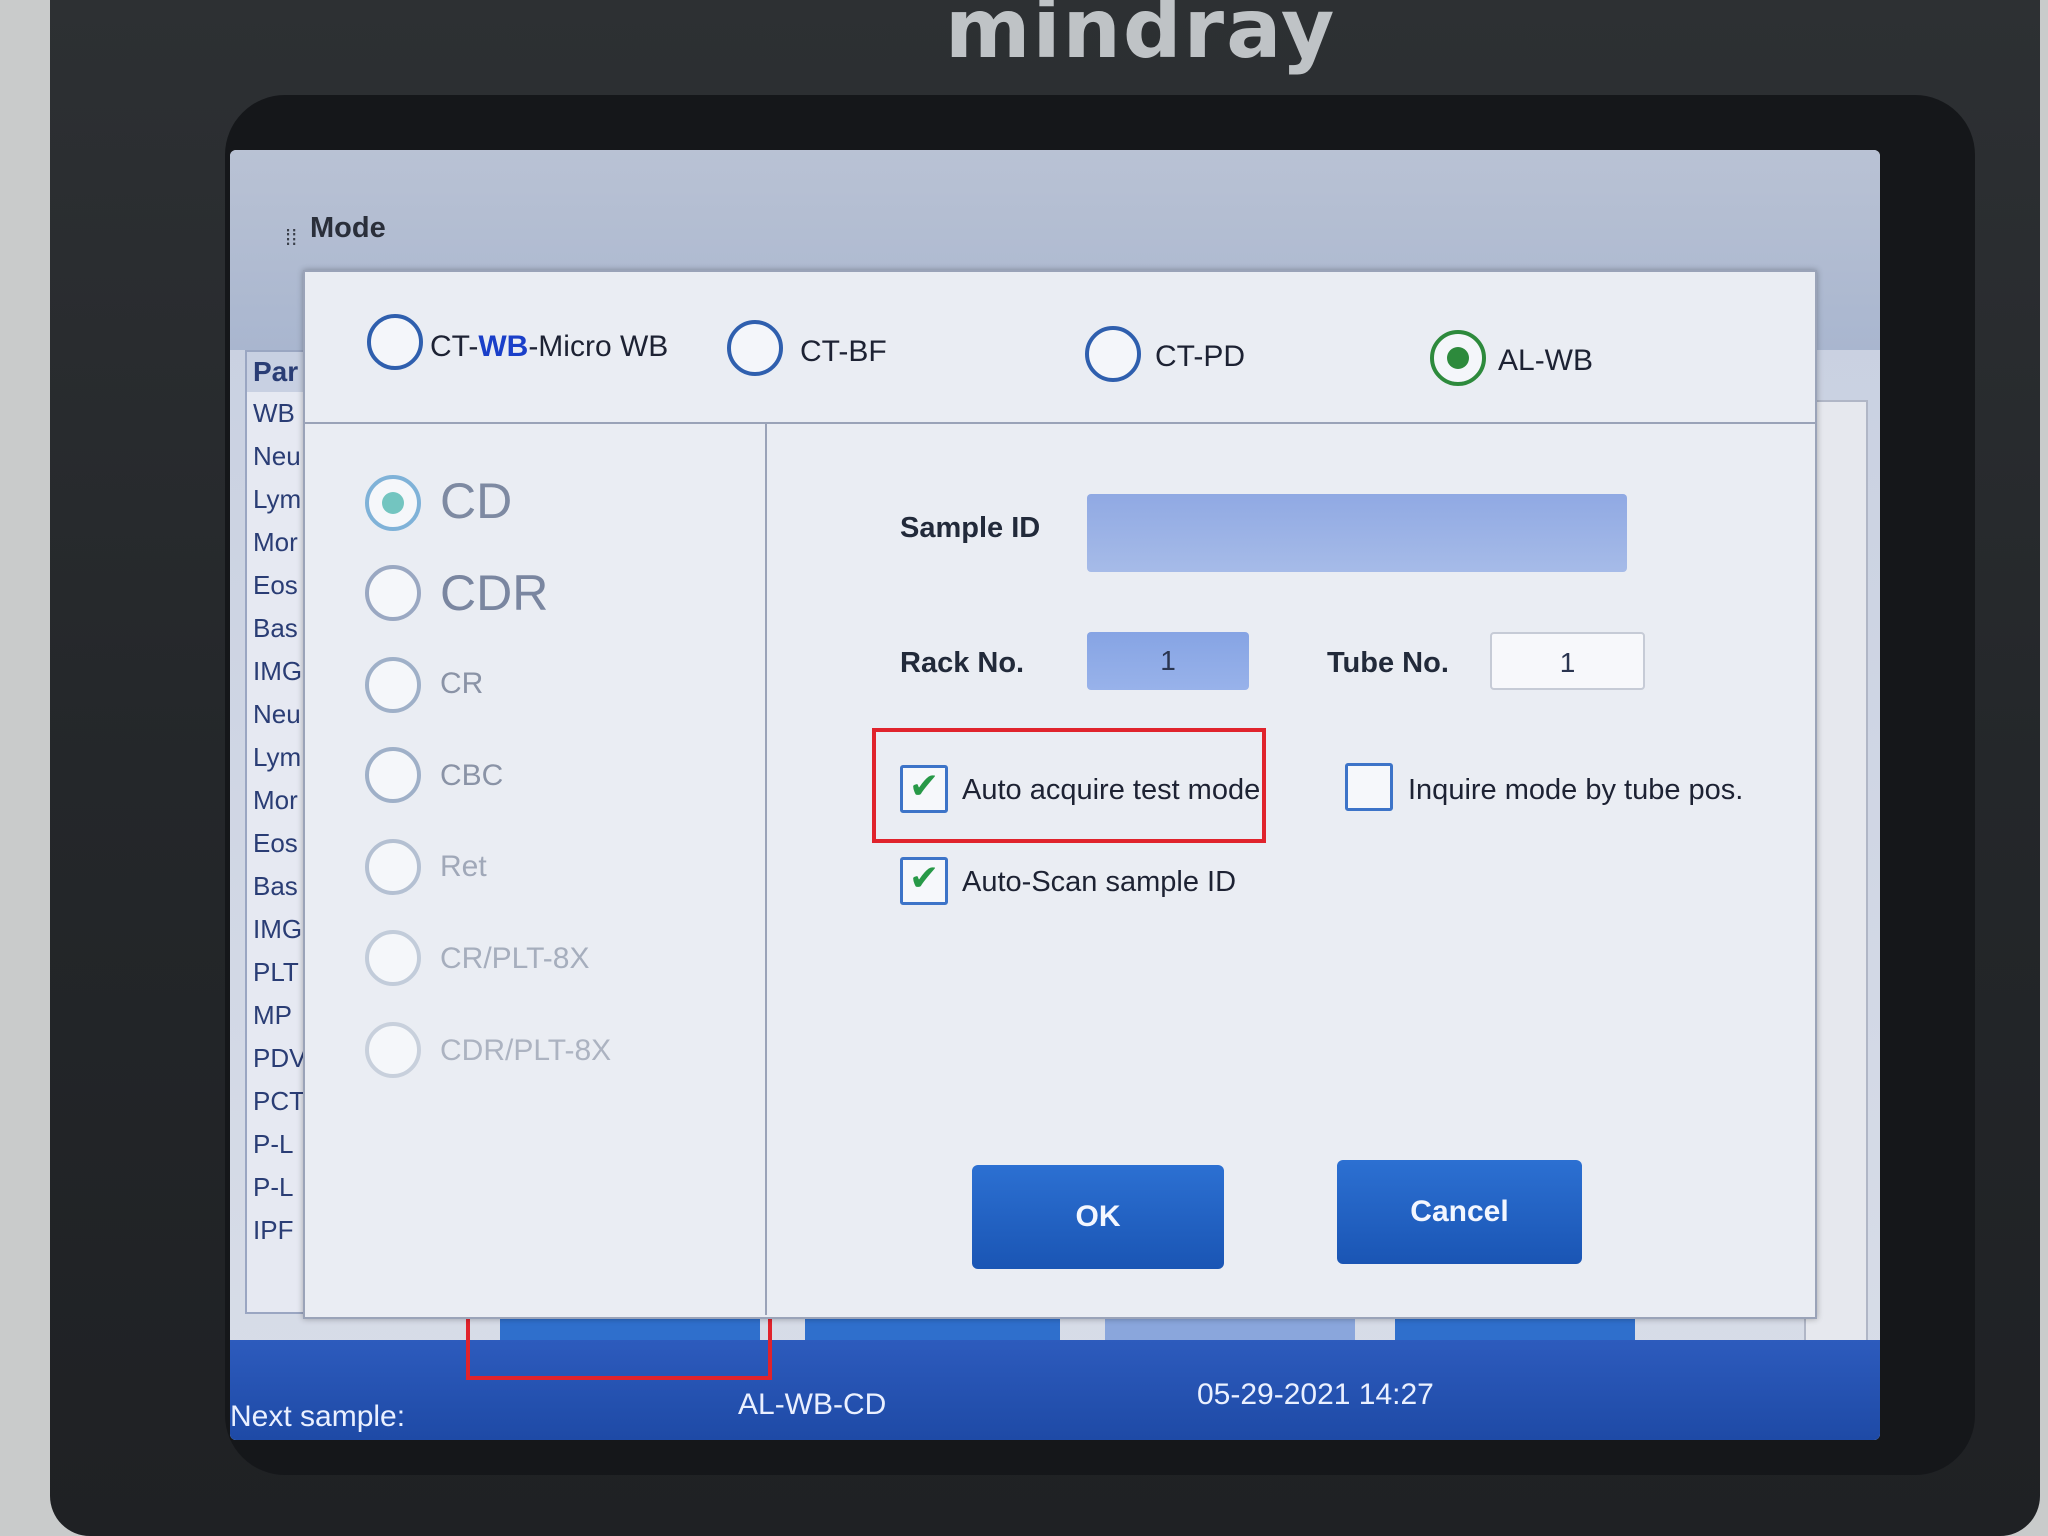 The height and width of the screenshot is (1536, 2048). Describe the element at coordinates (393, 503) in the screenshot. I see `test-radio-cd` at that location.